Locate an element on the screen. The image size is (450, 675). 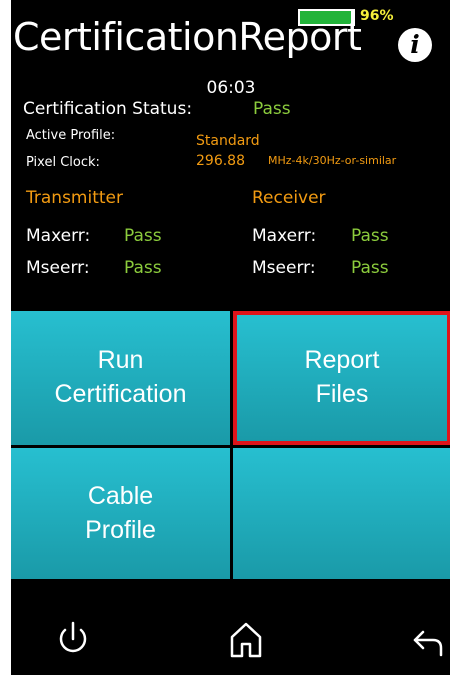
transmitter-mseerr-value: Pass is located at coordinates (143, 268).